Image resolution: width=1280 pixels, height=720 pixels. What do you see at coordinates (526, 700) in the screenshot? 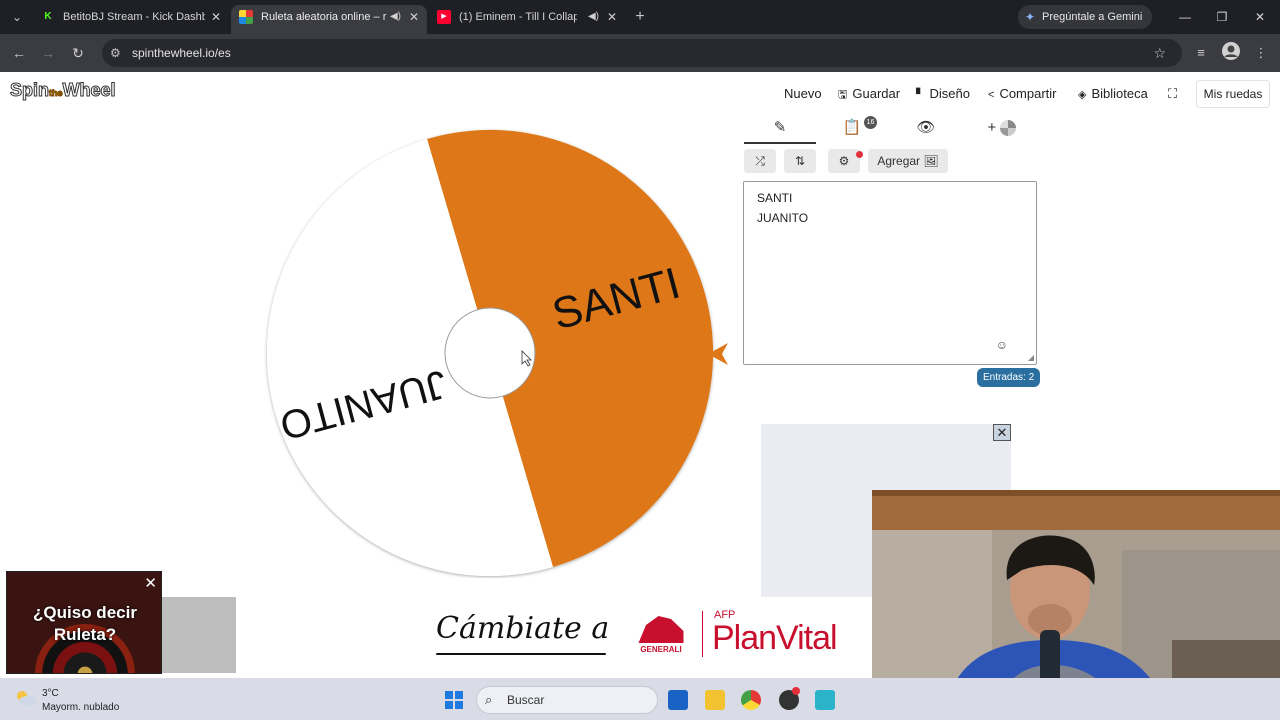
I see `search-label: Buscar` at bounding box center [526, 700].